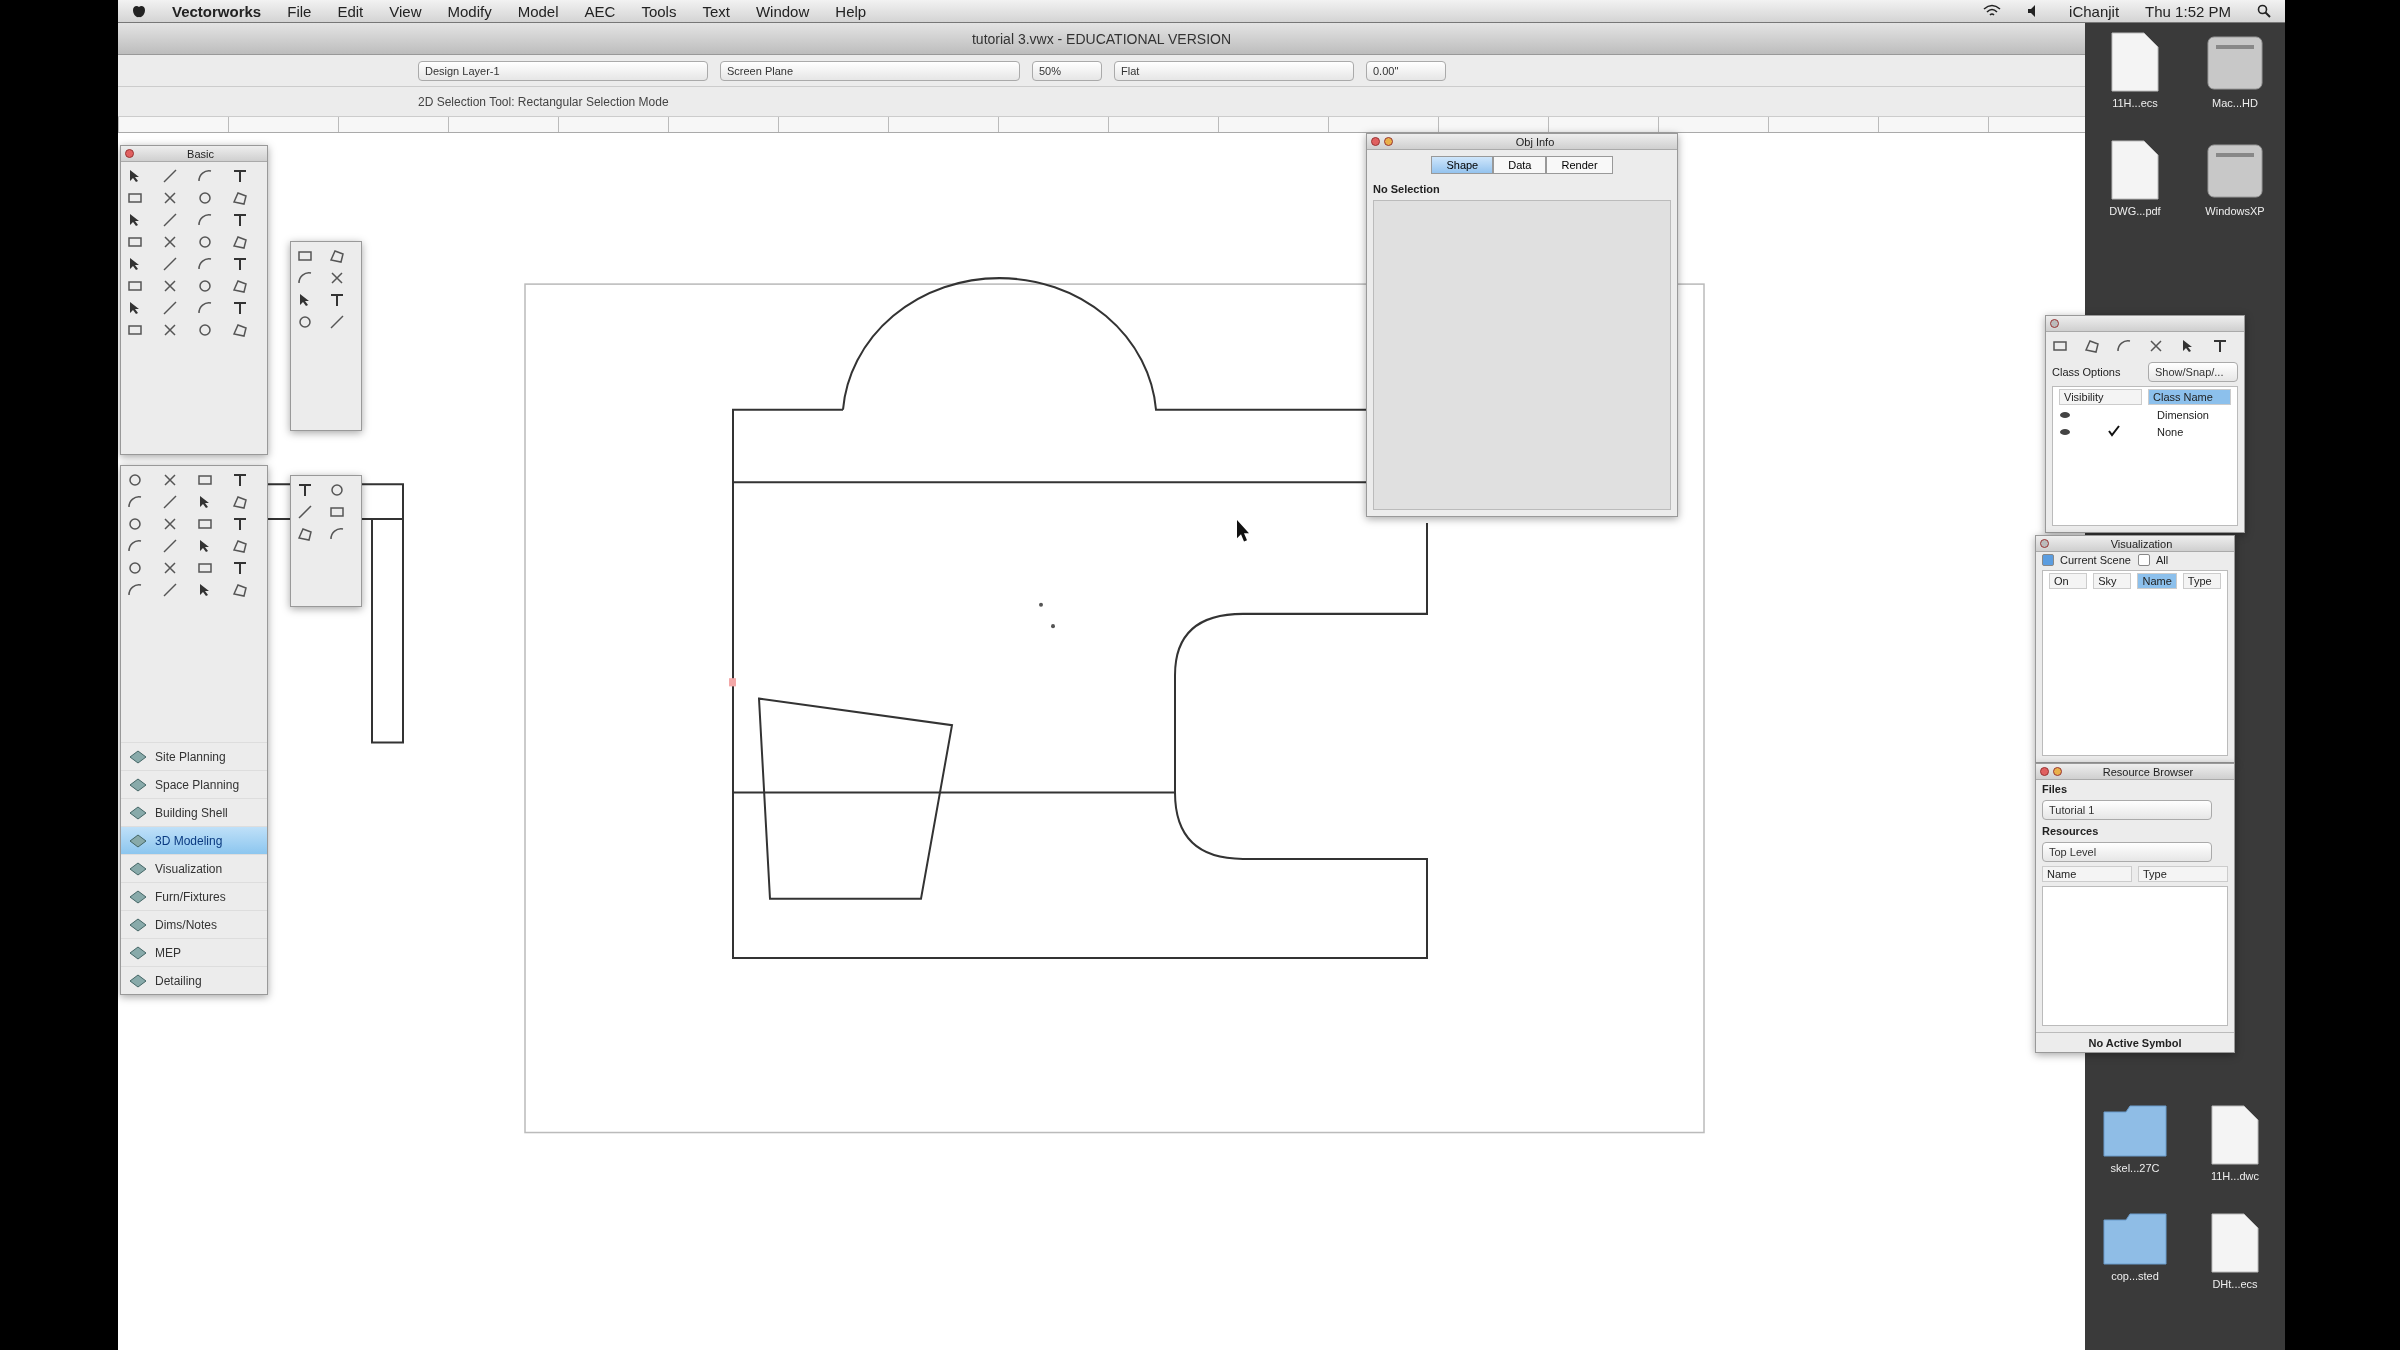  What do you see at coordinates (2057, 771) in the screenshot?
I see `minimize-button` at bounding box center [2057, 771].